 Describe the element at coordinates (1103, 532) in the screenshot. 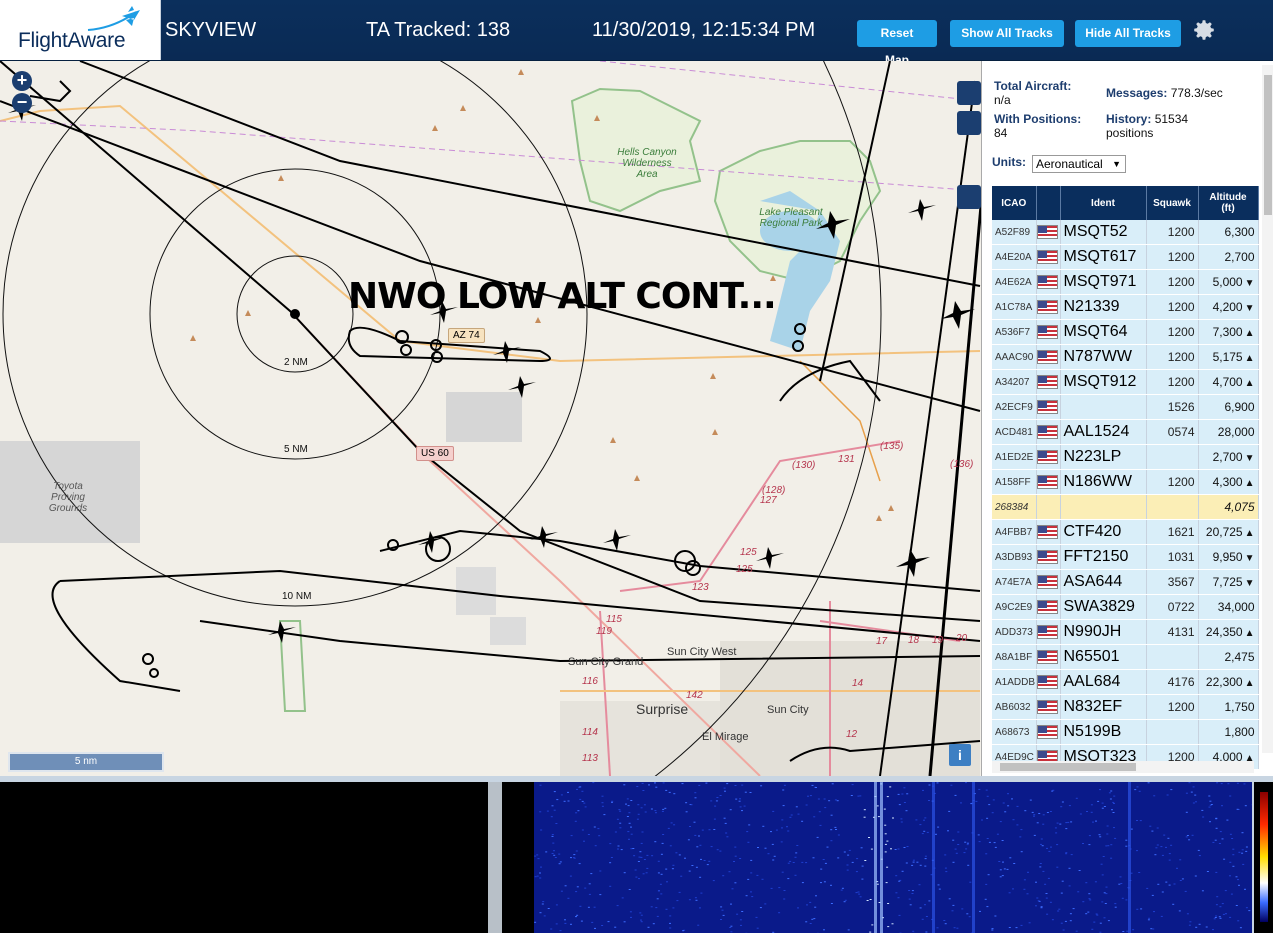

I see `ident-cell: CTF420` at that location.